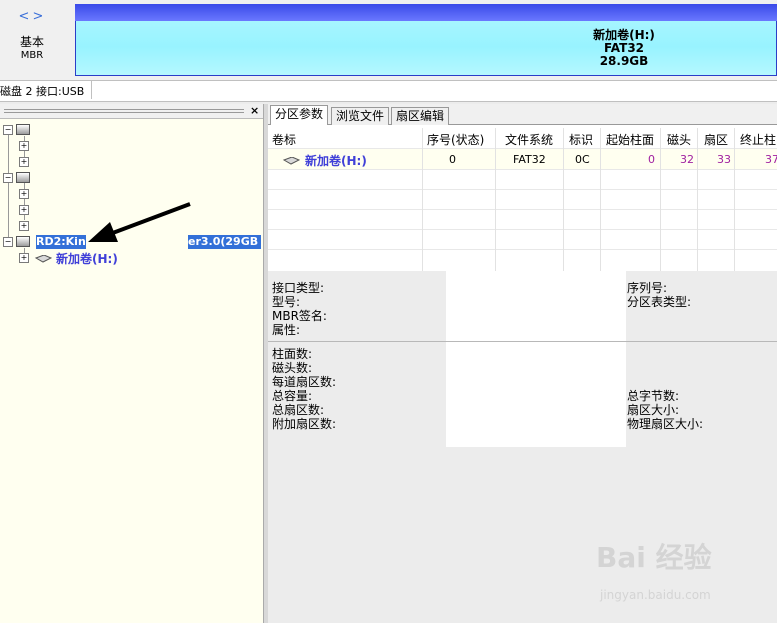  Describe the element at coordinates (582, 159) in the screenshot. I see `cell-id: 0C` at that location.